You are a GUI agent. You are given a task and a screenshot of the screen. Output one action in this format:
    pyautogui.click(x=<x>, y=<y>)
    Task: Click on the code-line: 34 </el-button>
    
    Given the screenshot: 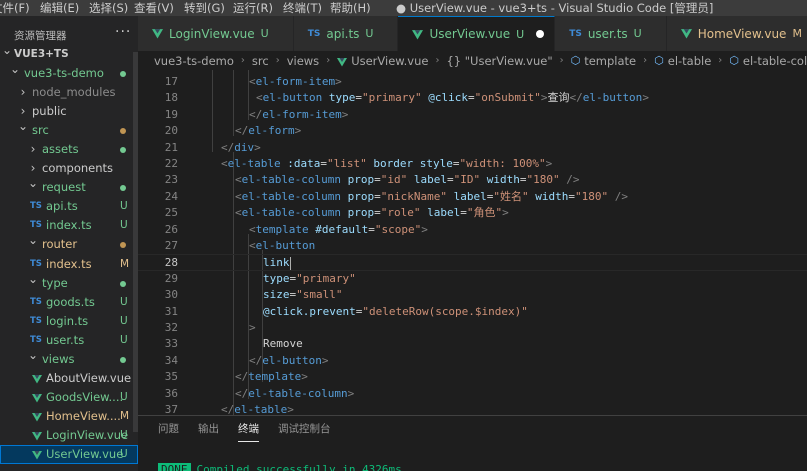 What is the action you would take?
    pyautogui.click(x=472, y=361)
    